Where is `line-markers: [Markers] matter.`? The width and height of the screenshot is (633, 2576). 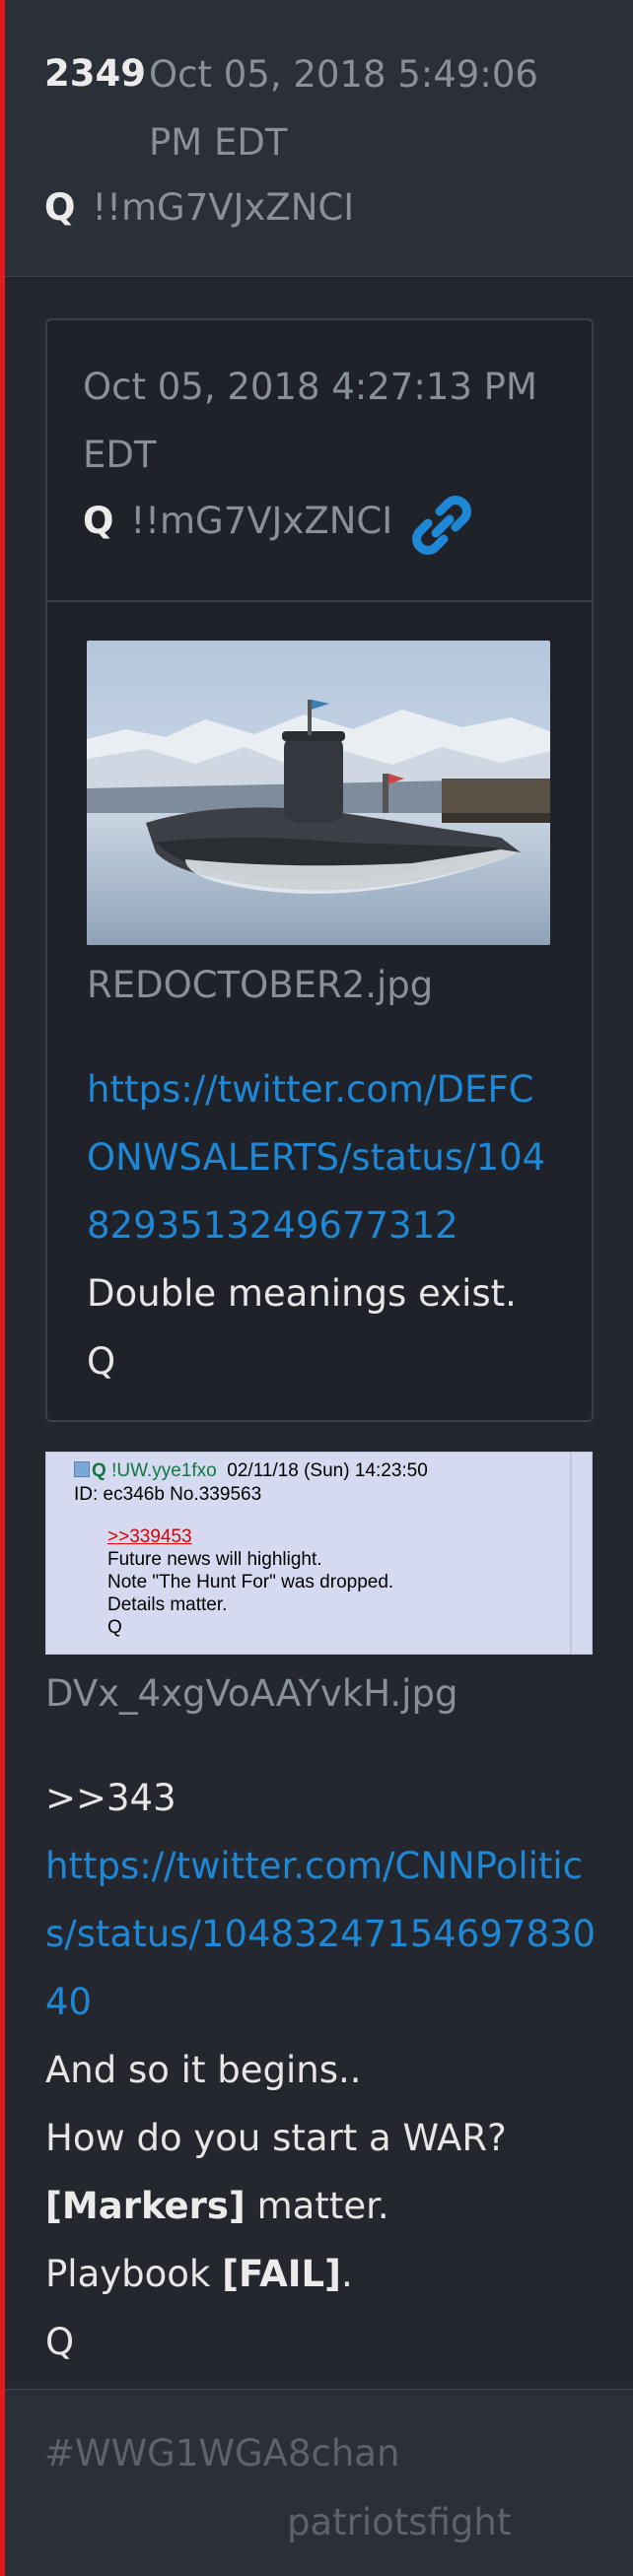
line-markers: [Markers] matter. is located at coordinates (322, 2206).